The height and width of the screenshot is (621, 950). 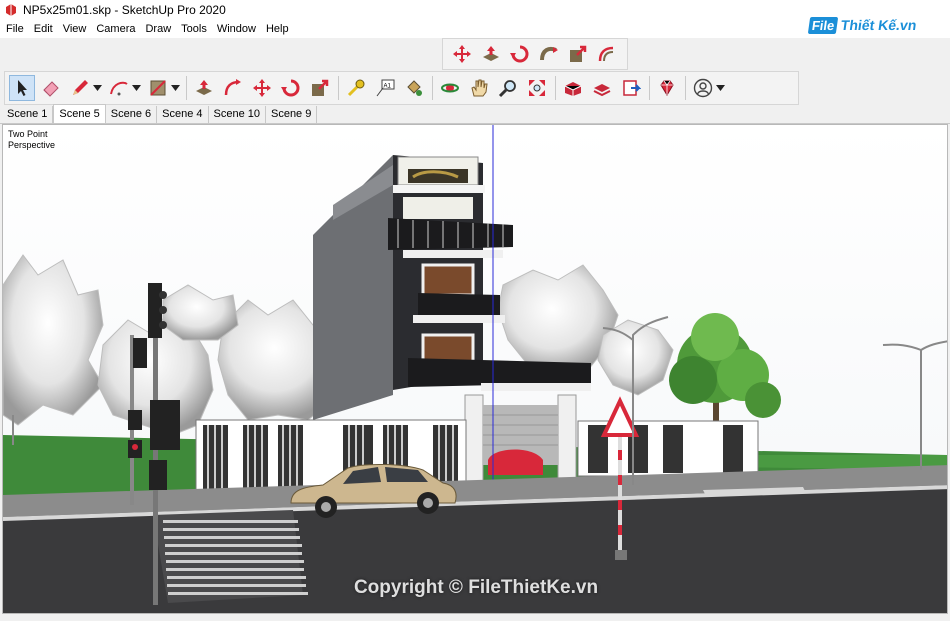 I want to click on tape-measure-icon, so click(x=356, y=88).